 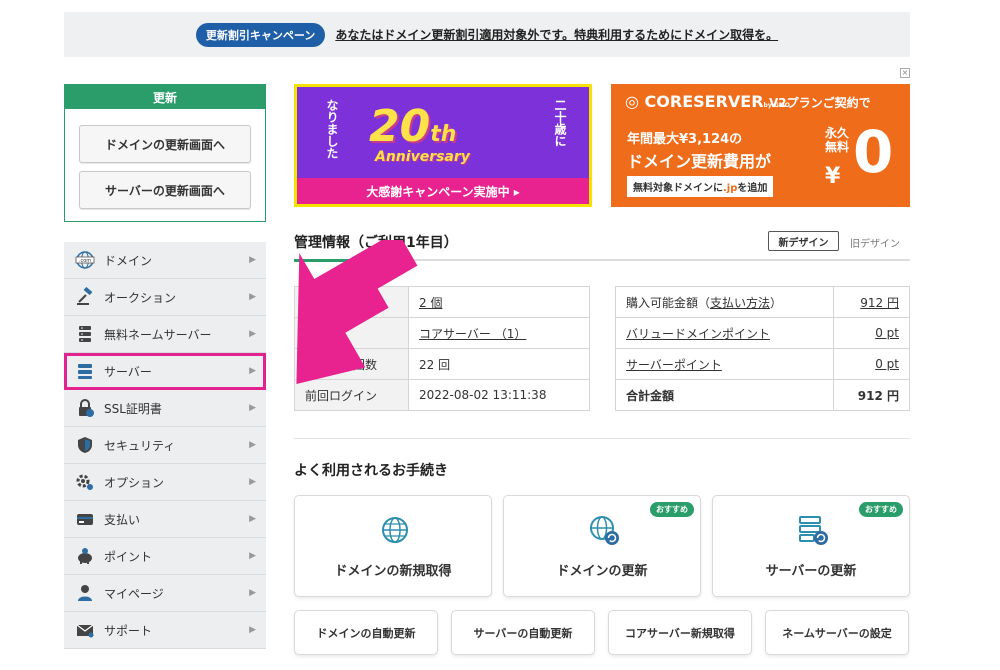 I want to click on table-row: バリュードメインポイント 0 pt, so click(x=763, y=333).